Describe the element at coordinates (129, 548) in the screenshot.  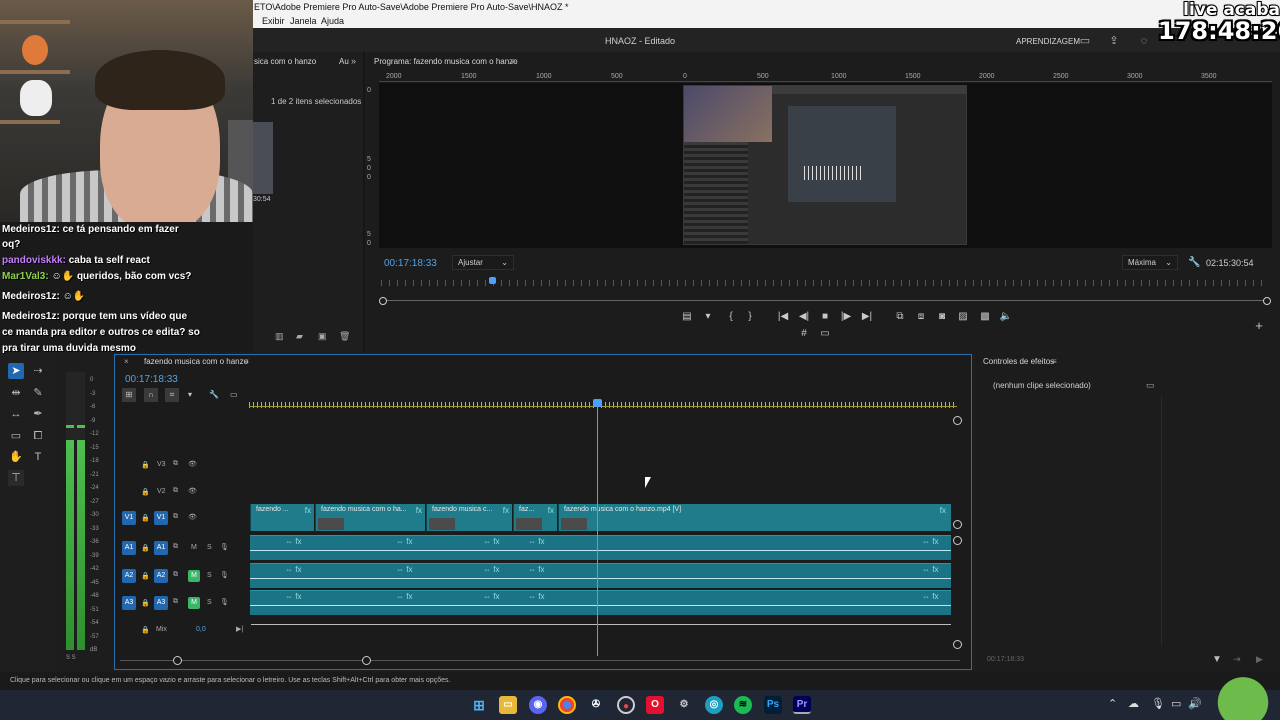
I see `source-patch-a1: A1` at that location.